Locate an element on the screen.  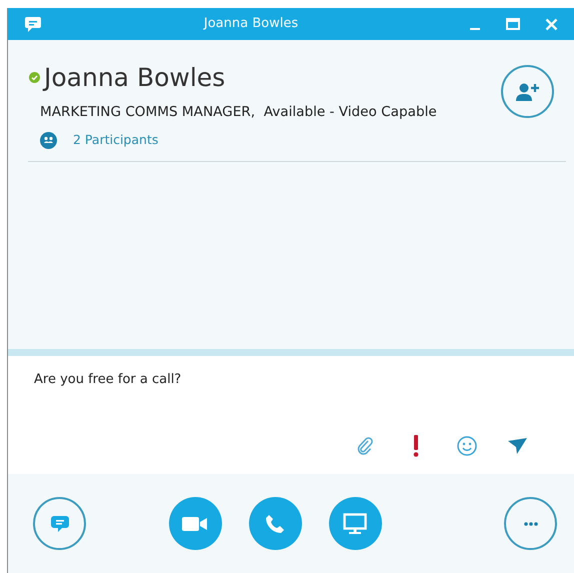
status-icon is located at coordinates (34, 77).